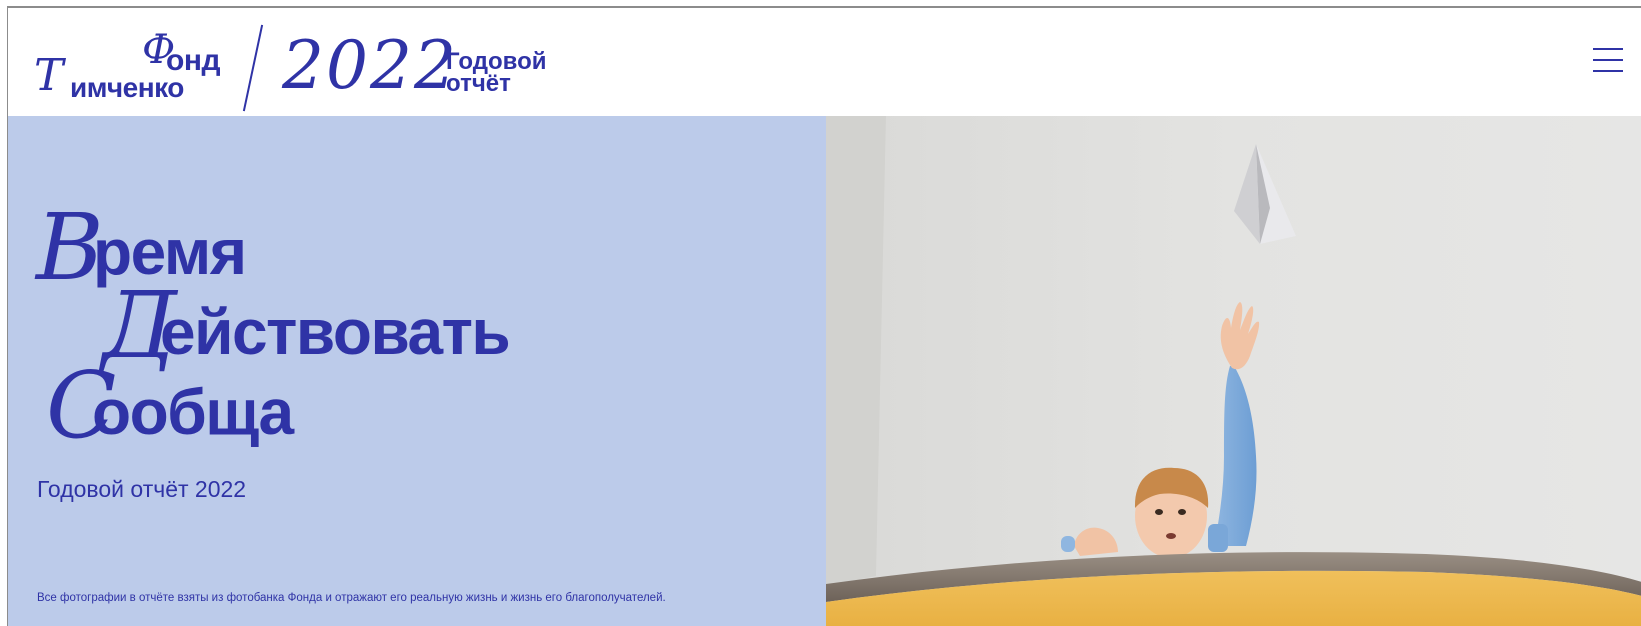 The width and height of the screenshot is (1641, 626). Describe the element at coordinates (127, 87) in the screenshot. I see `logo-tim-rest: имченко` at that location.